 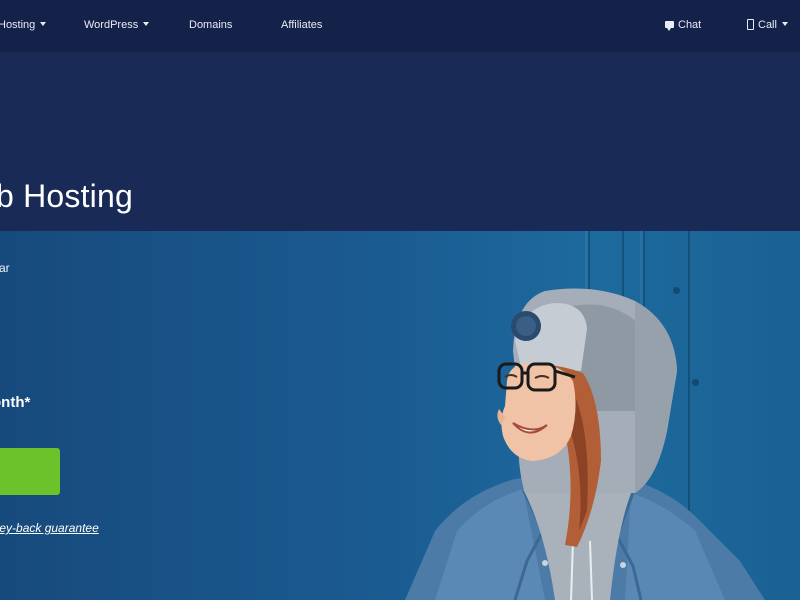 I want to click on call-label: Call, so click(x=767, y=25).